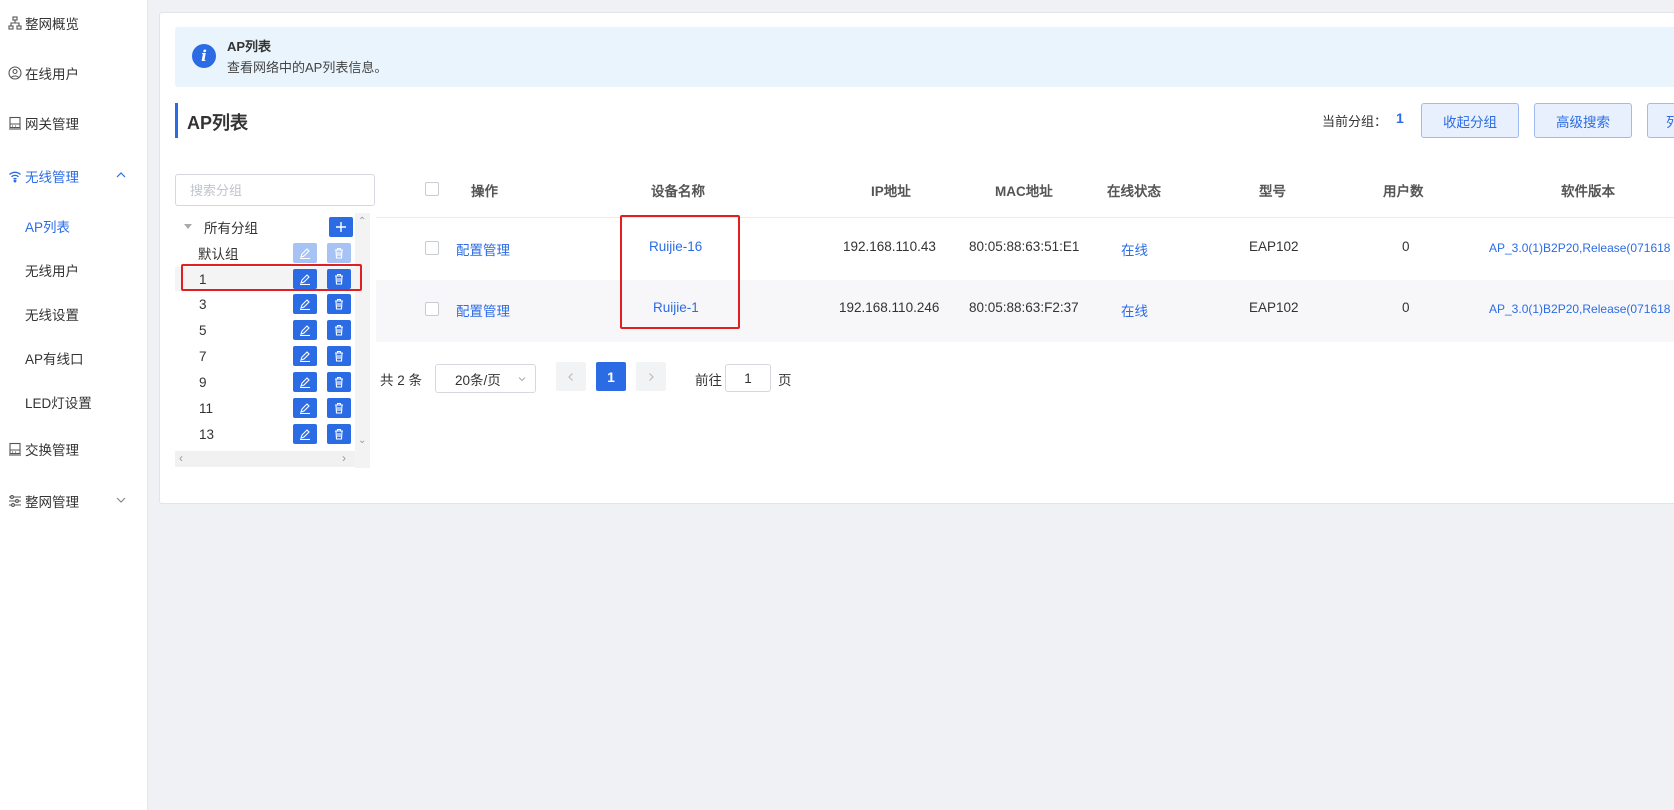 Image resolution: width=1674 pixels, height=810 pixels. Describe the element at coordinates (275, 190) in the screenshot. I see `group-search-input` at that location.